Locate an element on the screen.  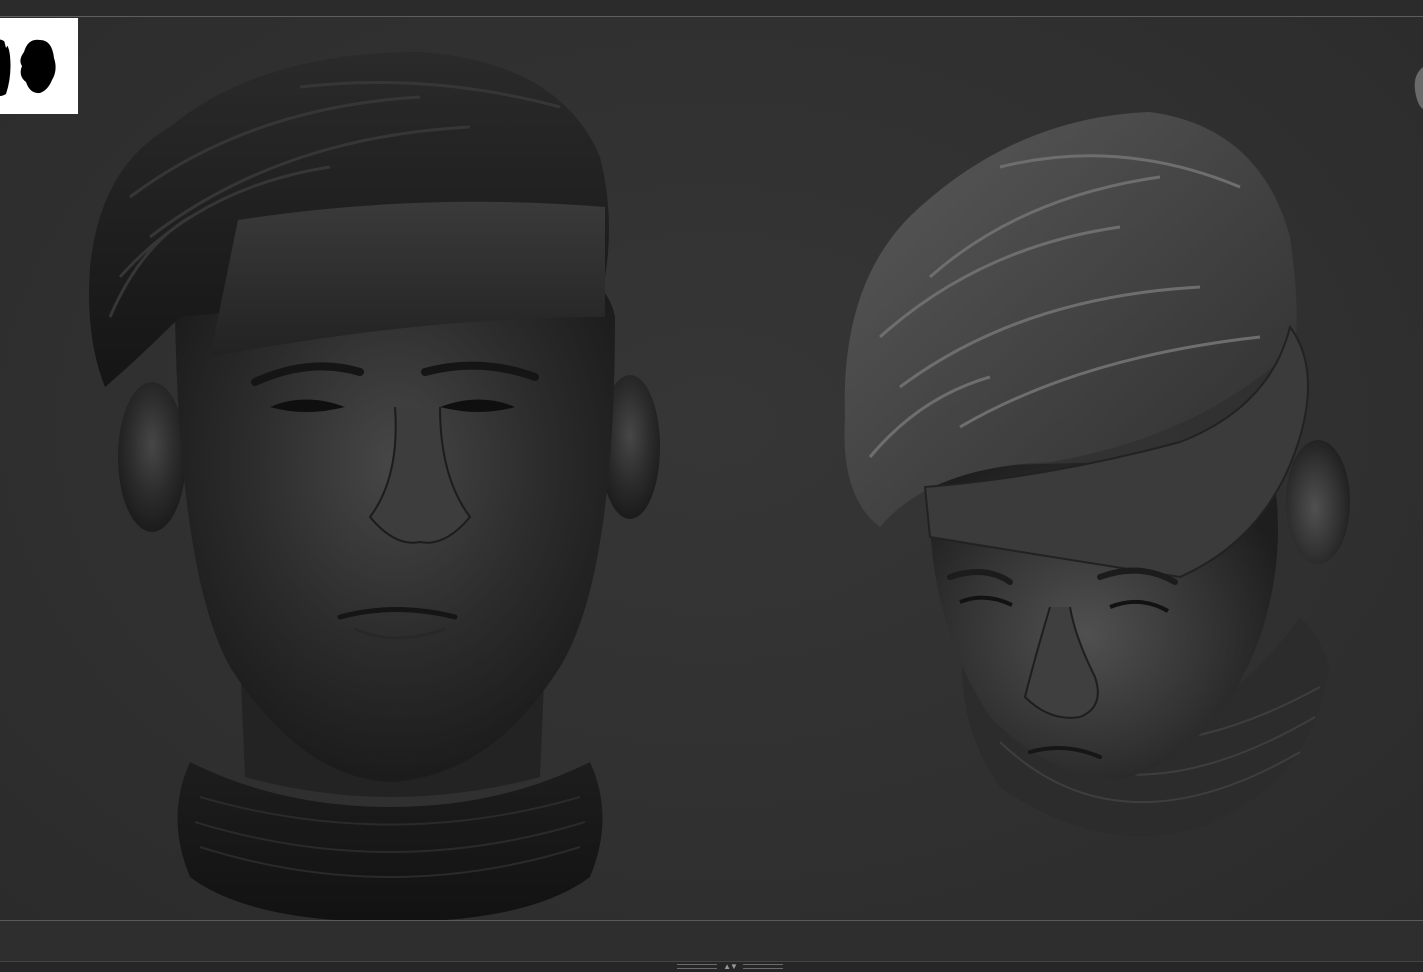
bottom-shelf is located at coordinates (711, 941).